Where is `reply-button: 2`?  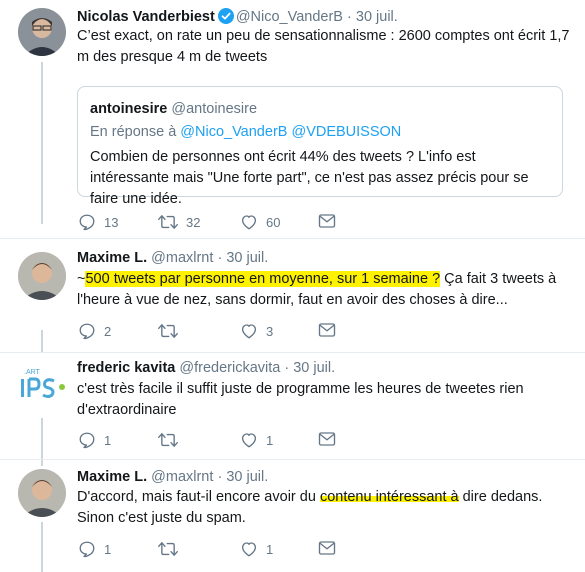 reply-button: 2 is located at coordinates (94, 331).